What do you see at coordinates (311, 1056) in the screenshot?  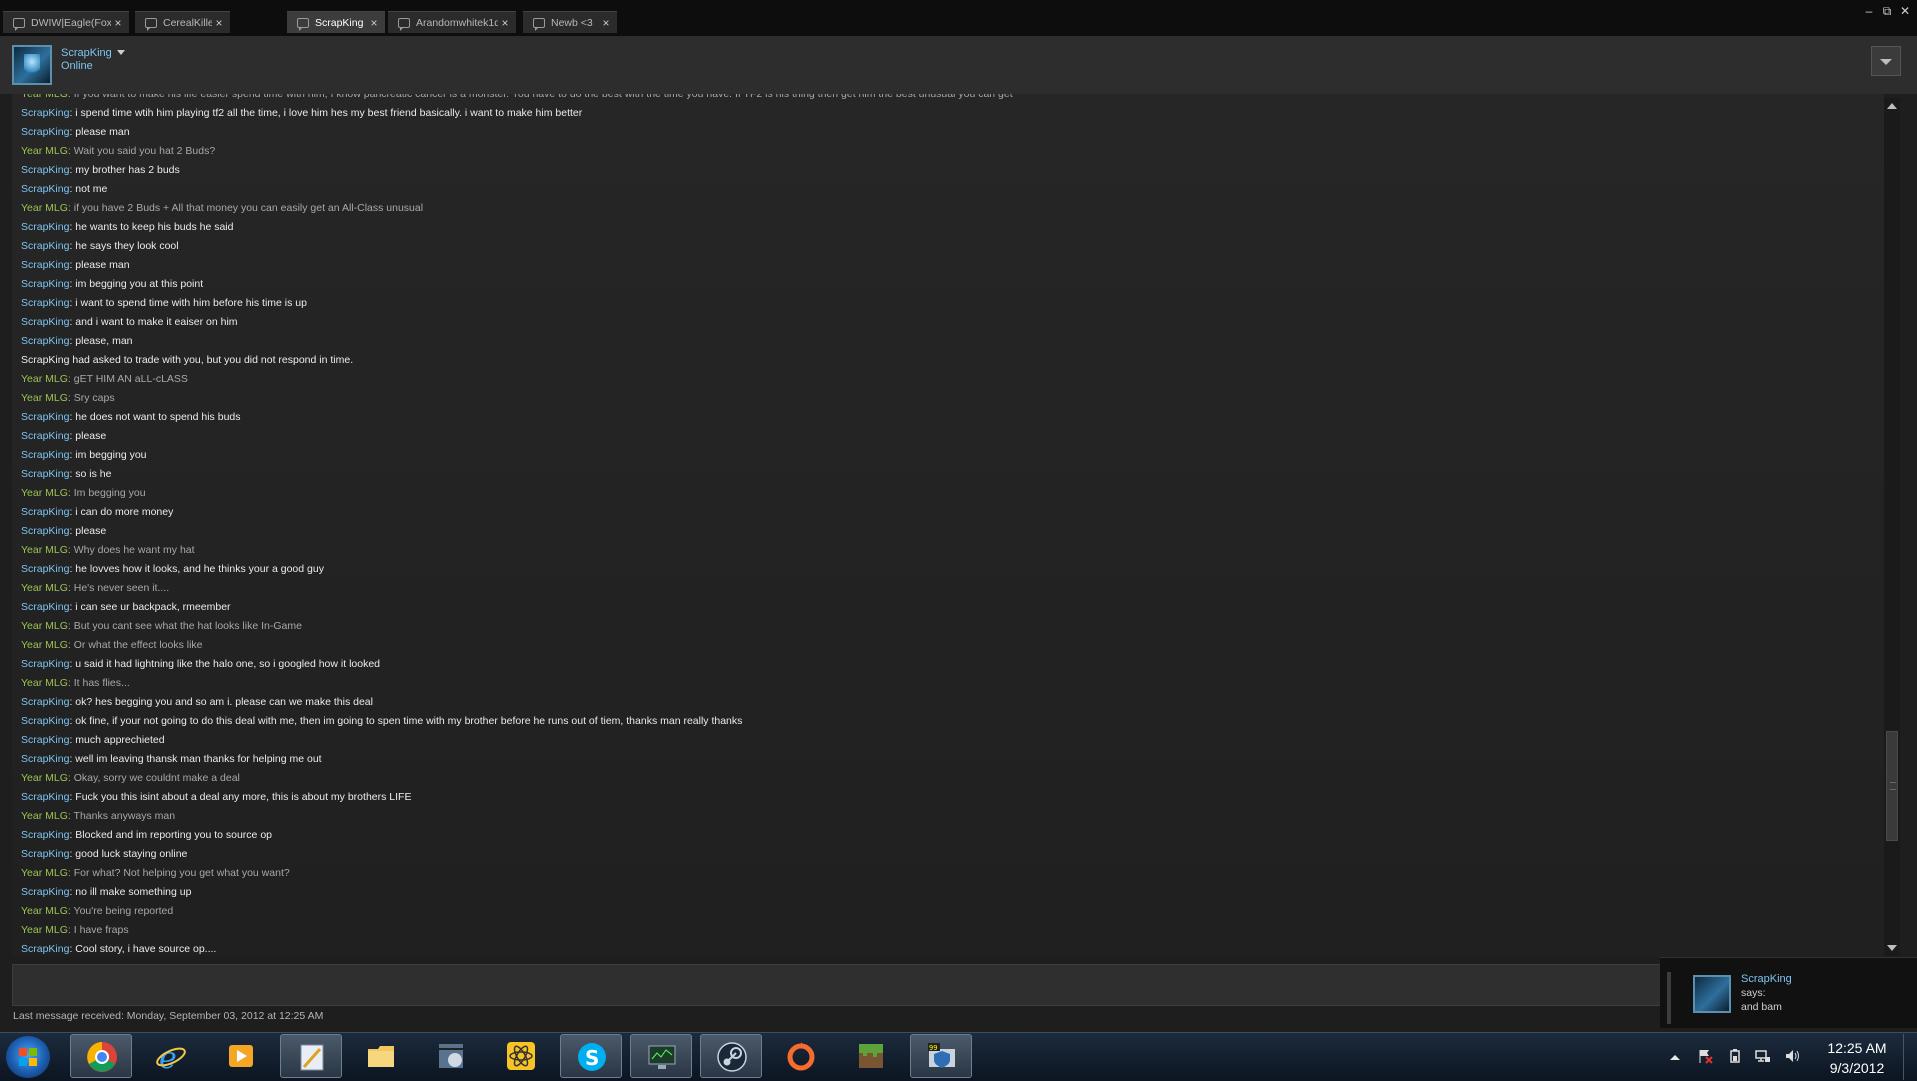 I see `taskbar-notepad` at bounding box center [311, 1056].